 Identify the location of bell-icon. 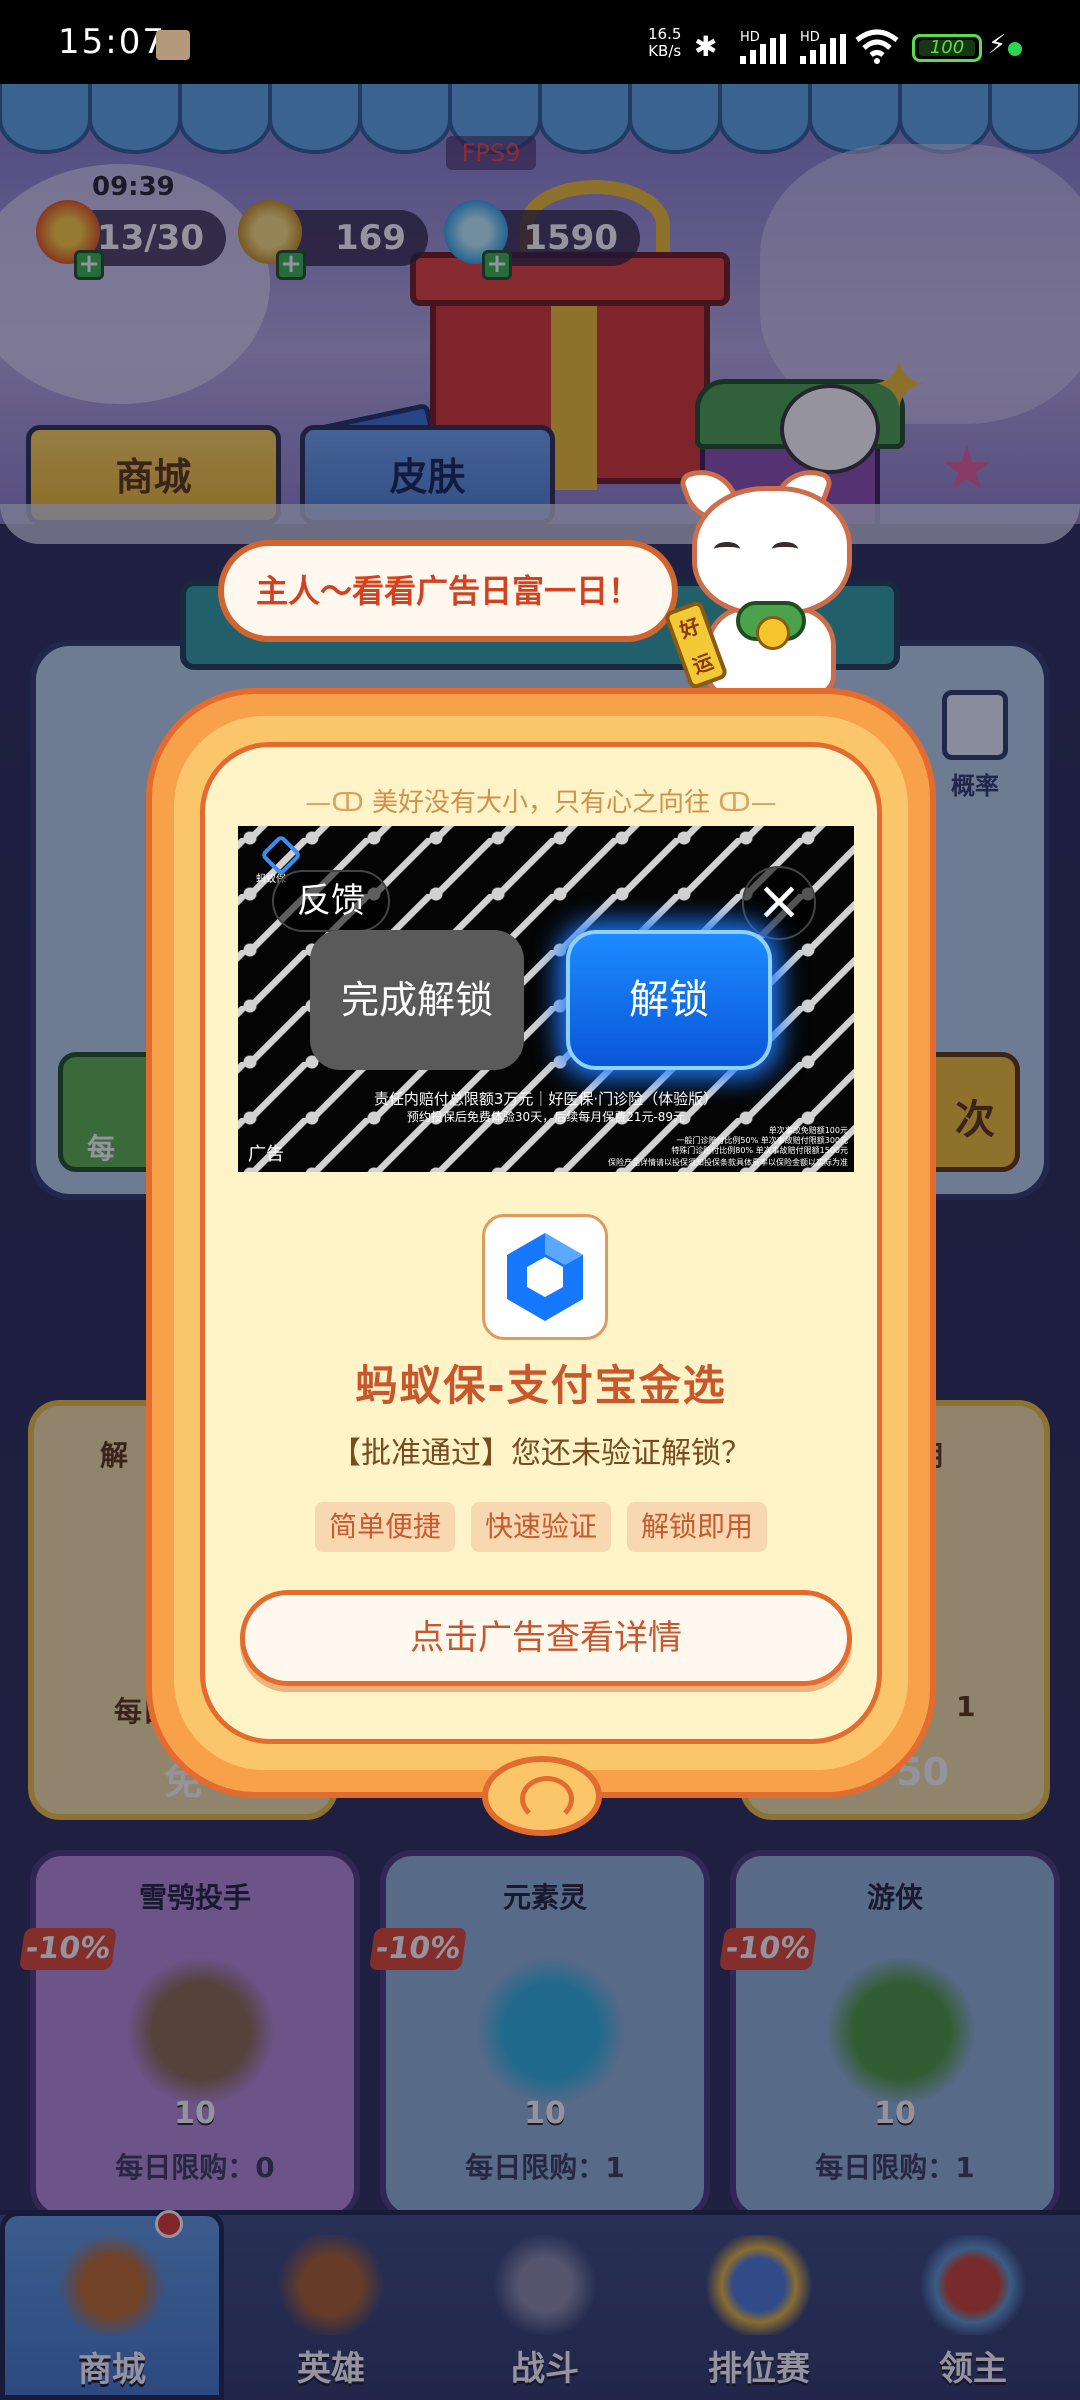
(773, 633).